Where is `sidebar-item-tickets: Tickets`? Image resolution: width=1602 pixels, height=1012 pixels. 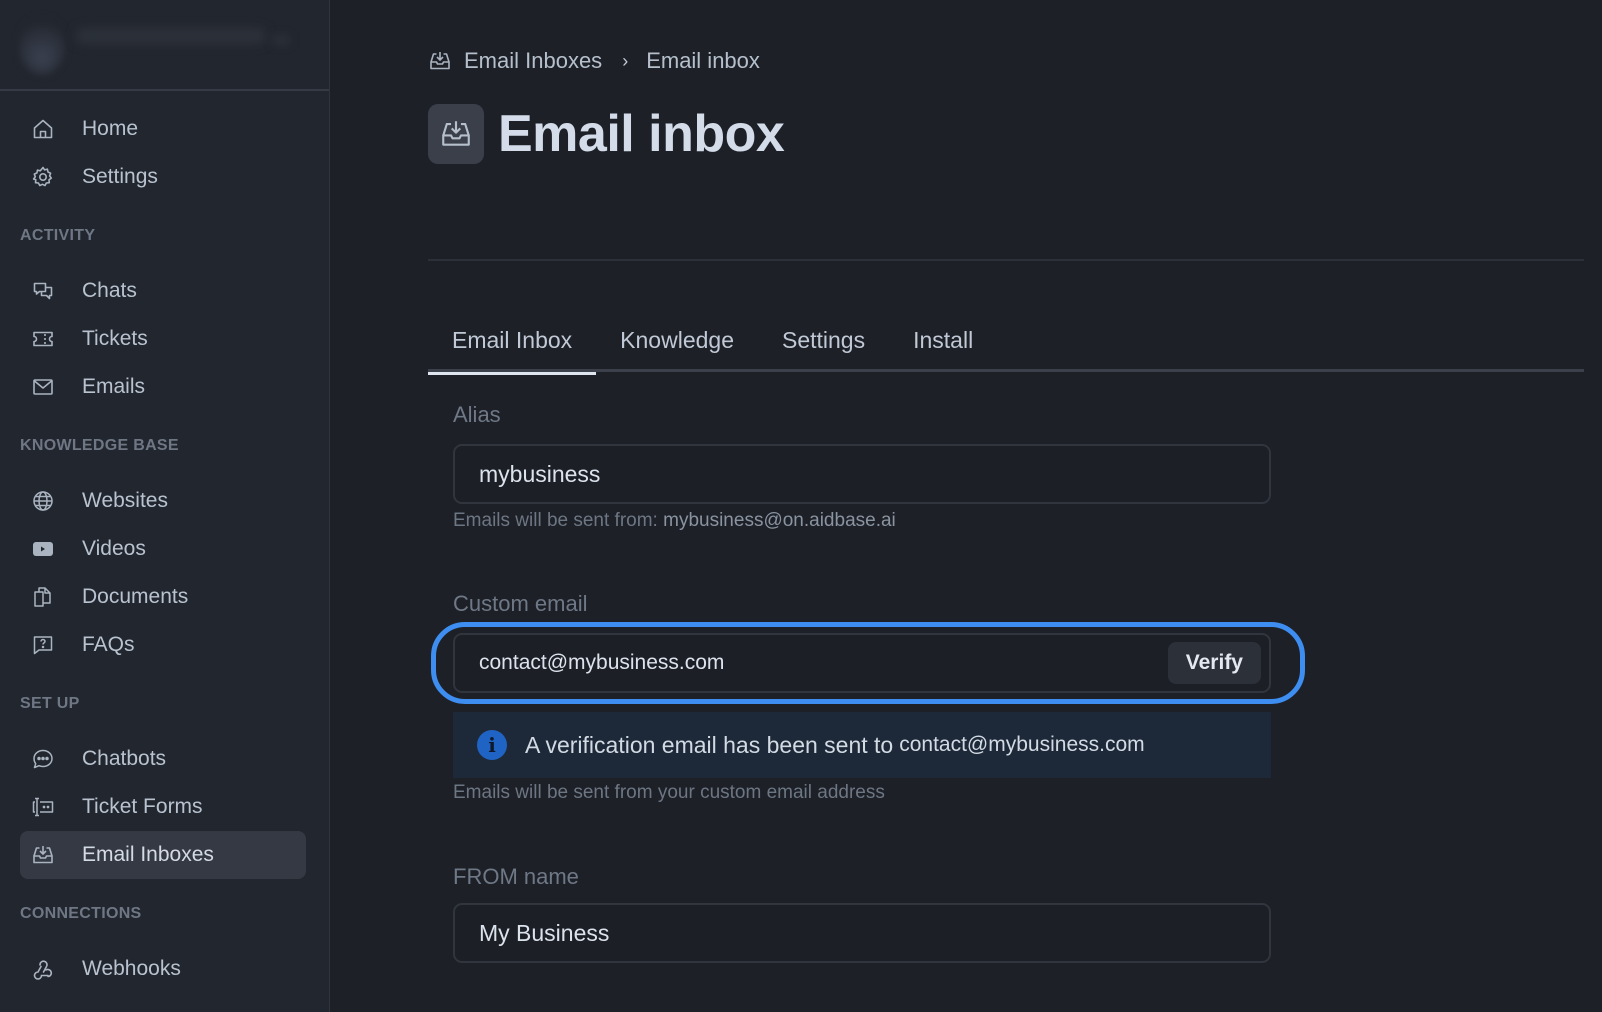 sidebar-item-tickets: Tickets is located at coordinates (163, 339).